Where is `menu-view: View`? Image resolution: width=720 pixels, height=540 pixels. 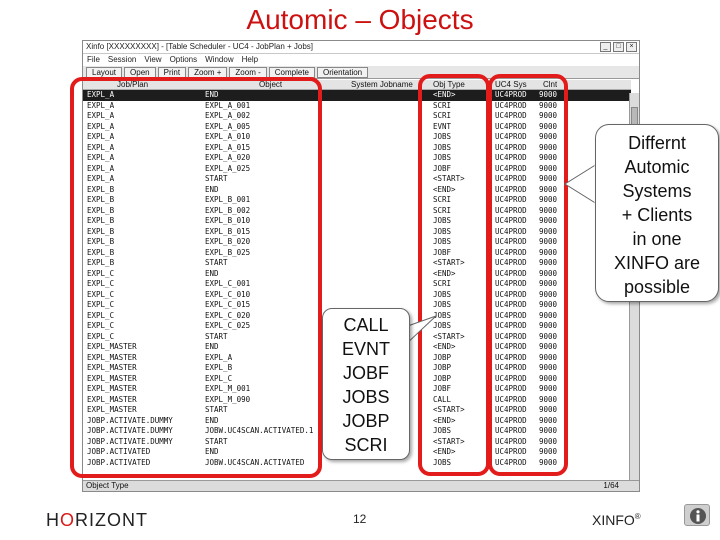
menu-view: View is located at coordinates (152, 60).